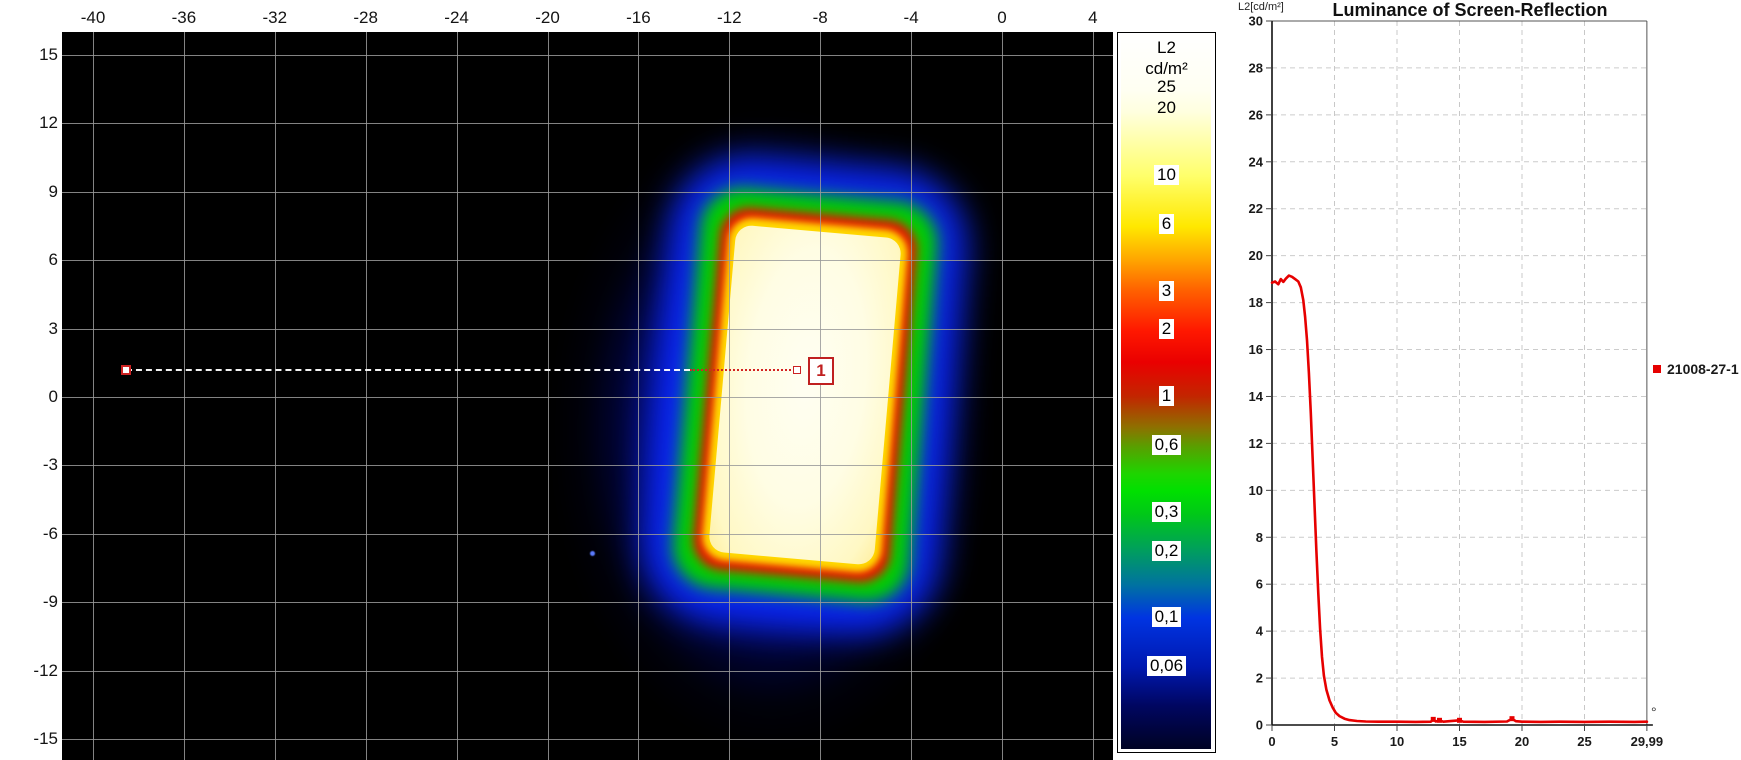  What do you see at coordinates (1166, 108) in the screenshot?
I see `colorbar-tick-label: 20` at bounding box center [1166, 108].